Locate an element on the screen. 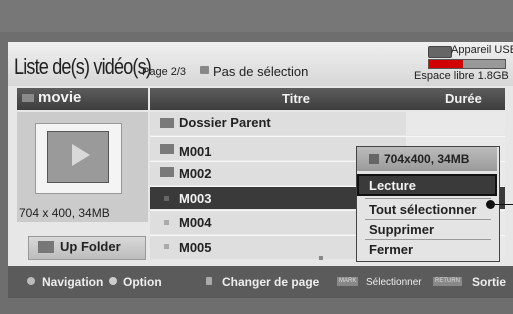 This screenshot has height=314, width=513. footer-navigation: Navigation is located at coordinates (73, 282).